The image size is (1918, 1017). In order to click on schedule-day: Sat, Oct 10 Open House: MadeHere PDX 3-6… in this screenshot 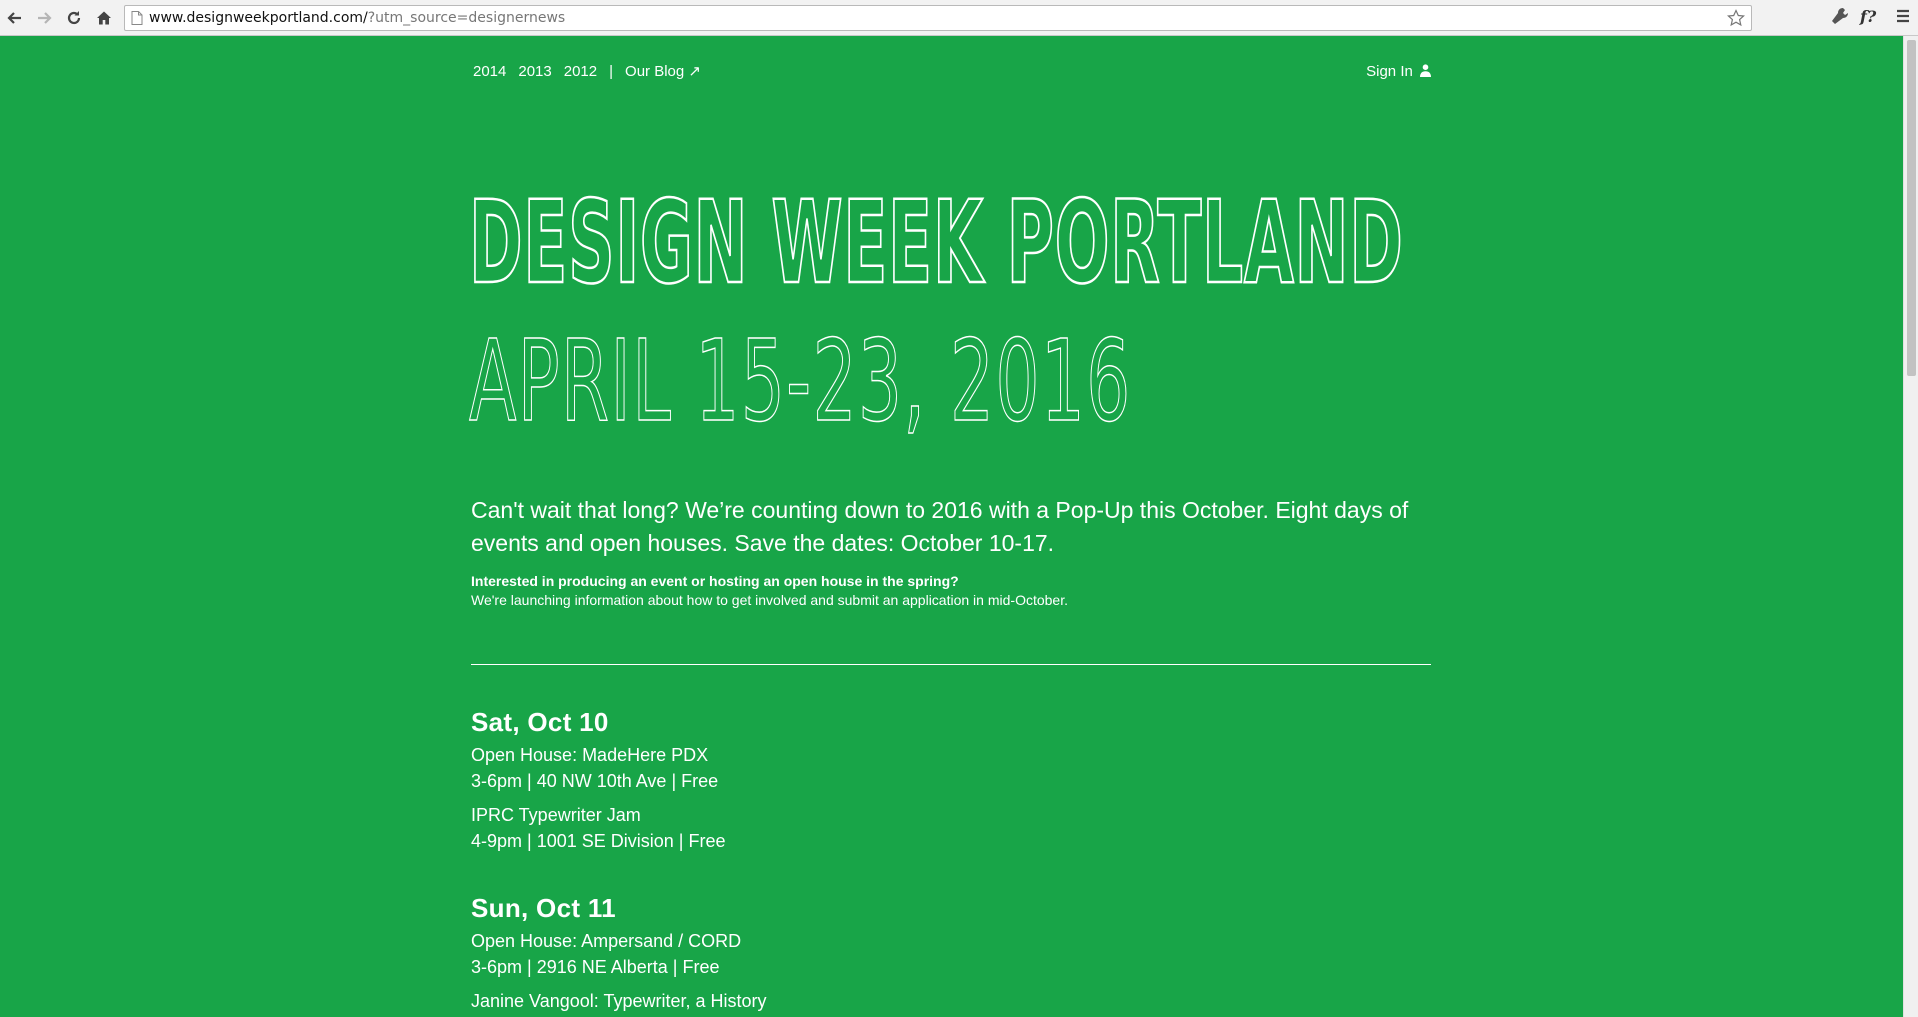, I will do `click(951, 780)`.